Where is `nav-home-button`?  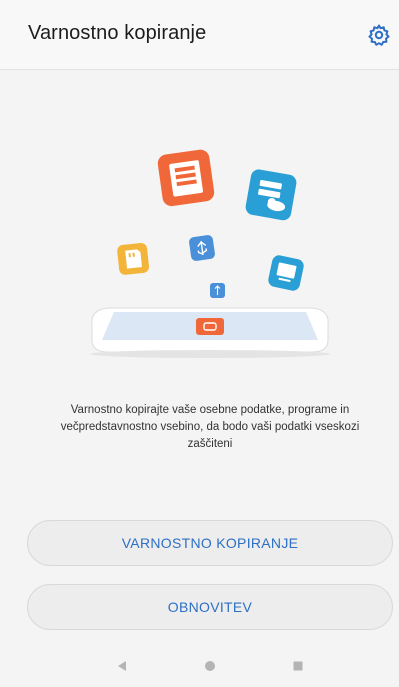 nav-home-button is located at coordinates (210, 666).